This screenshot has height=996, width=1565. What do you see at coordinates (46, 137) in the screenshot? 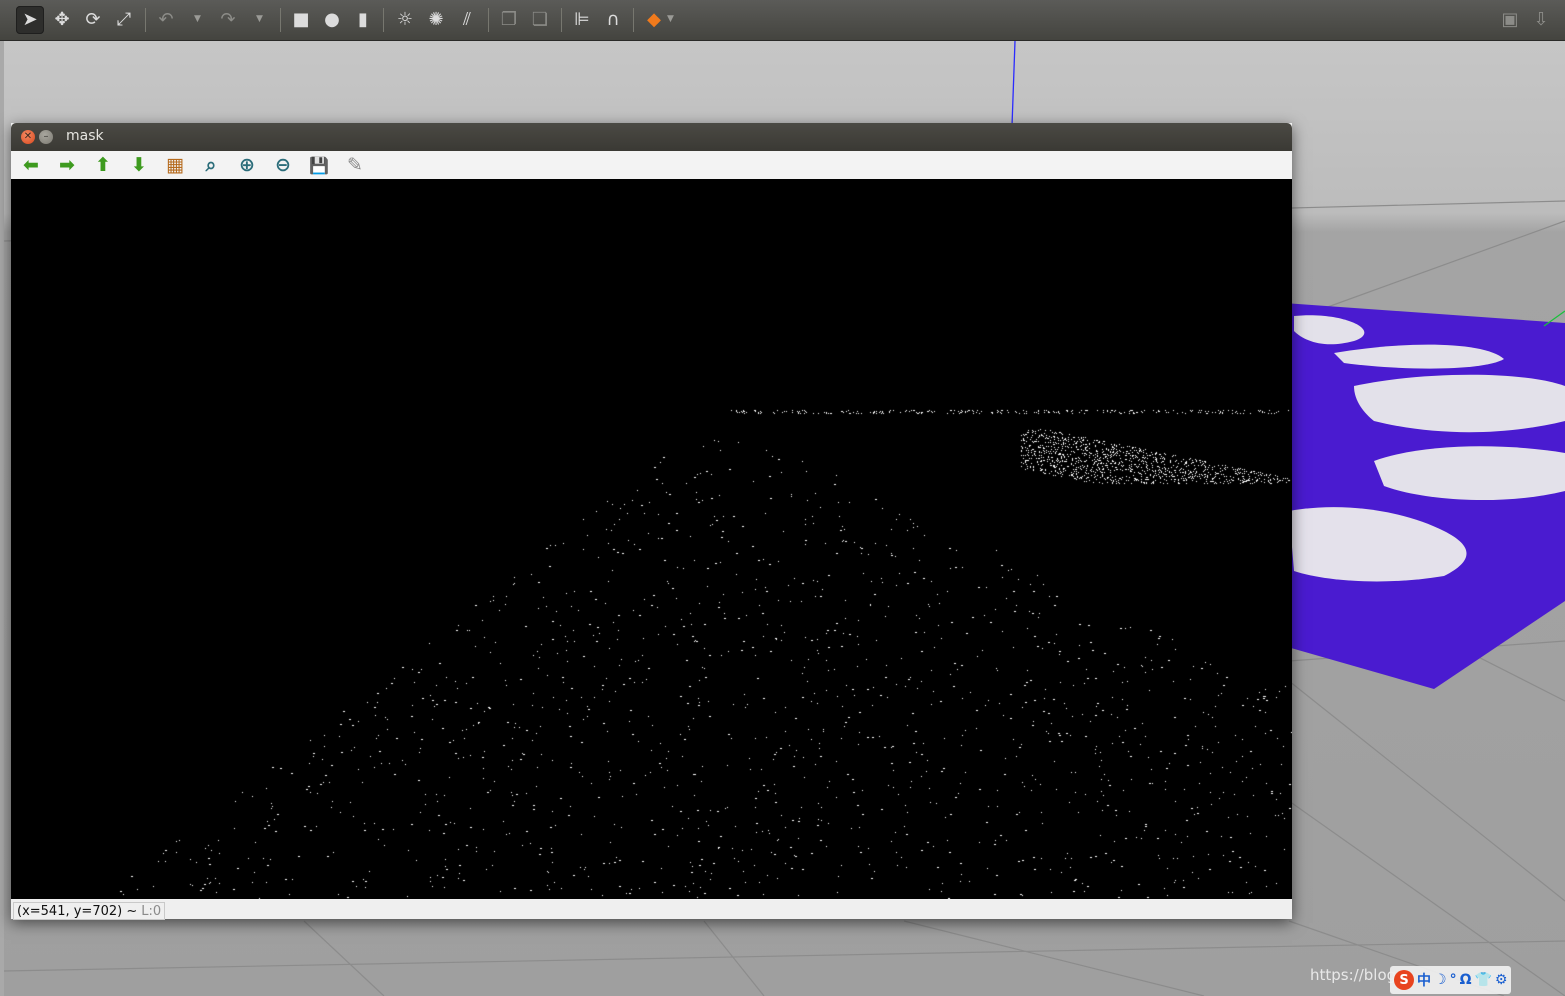
I see `minimize-icon: –` at bounding box center [46, 137].